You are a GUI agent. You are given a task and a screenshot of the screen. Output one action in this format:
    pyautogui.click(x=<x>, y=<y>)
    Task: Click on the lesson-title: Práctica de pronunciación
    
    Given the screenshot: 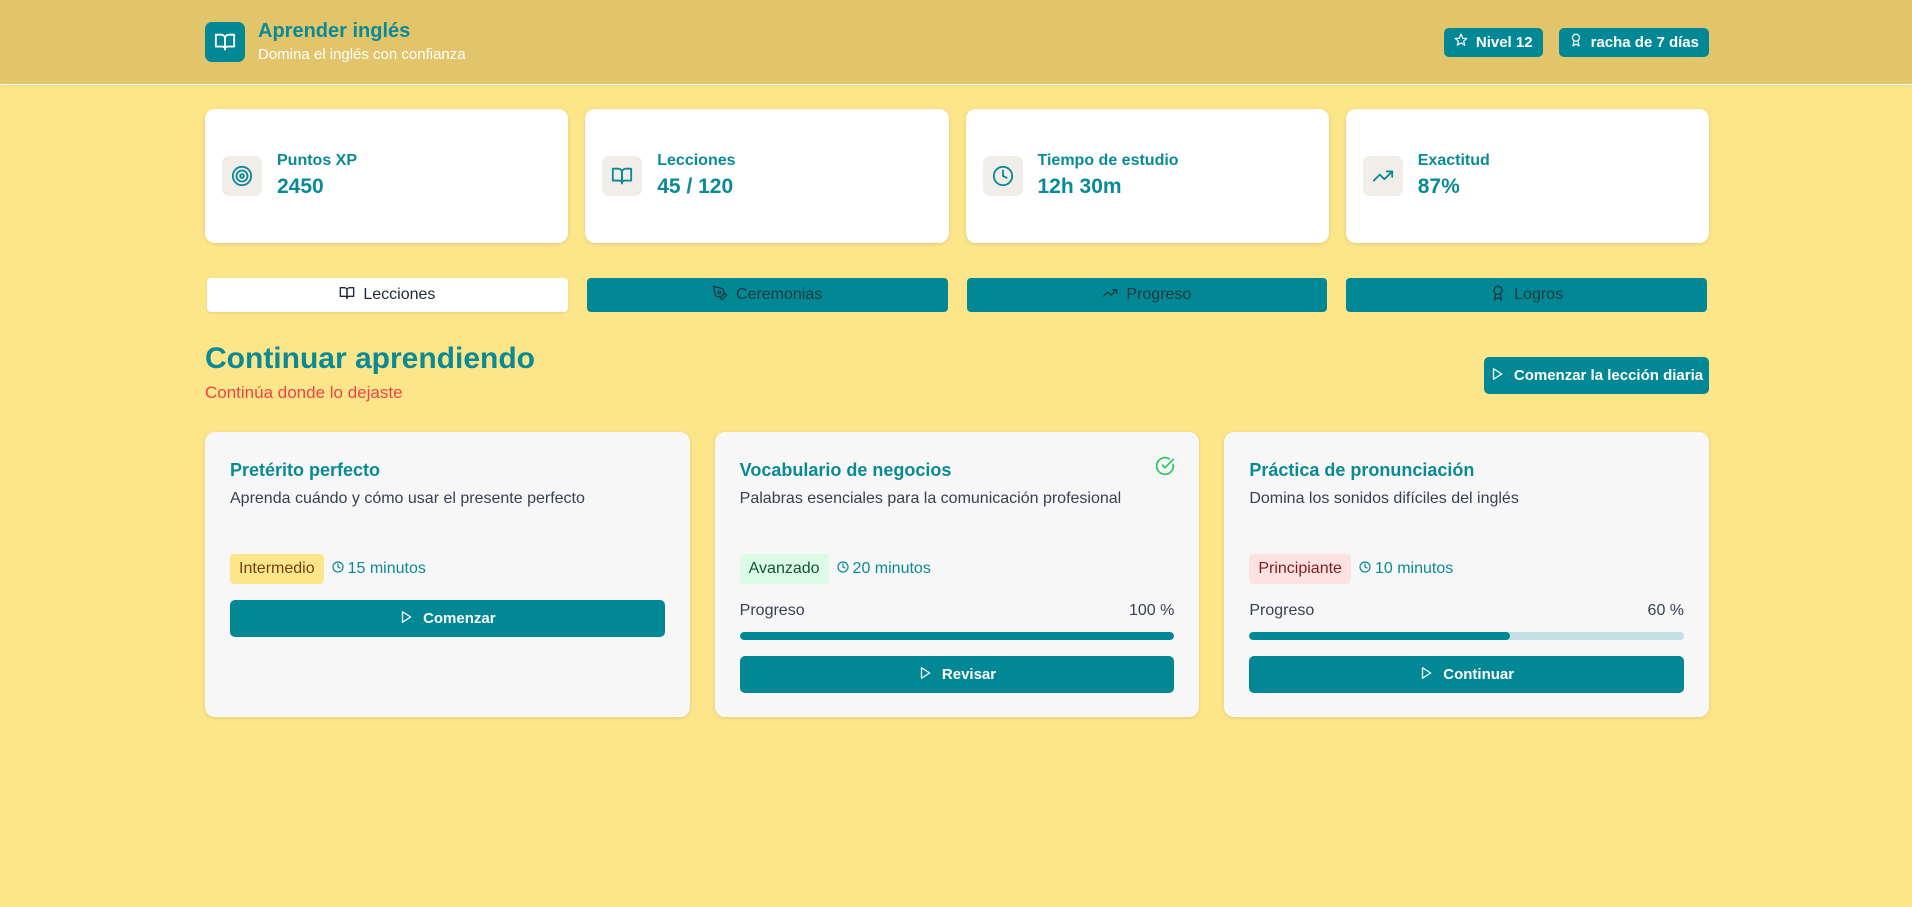 What is the action you would take?
    pyautogui.click(x=1362, y=470)
    